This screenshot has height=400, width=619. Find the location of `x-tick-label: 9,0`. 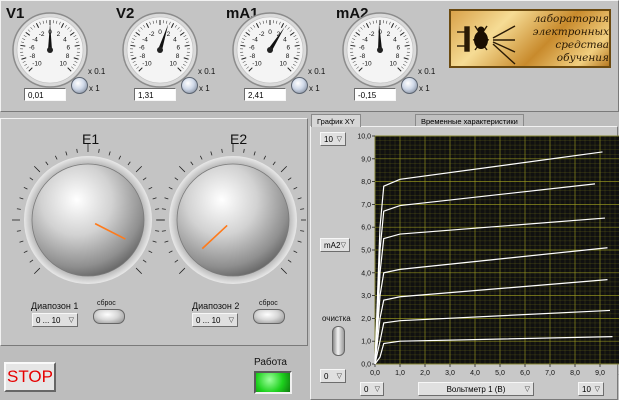

x-tick-label: 9,0 is located at coordinates (600, 373).